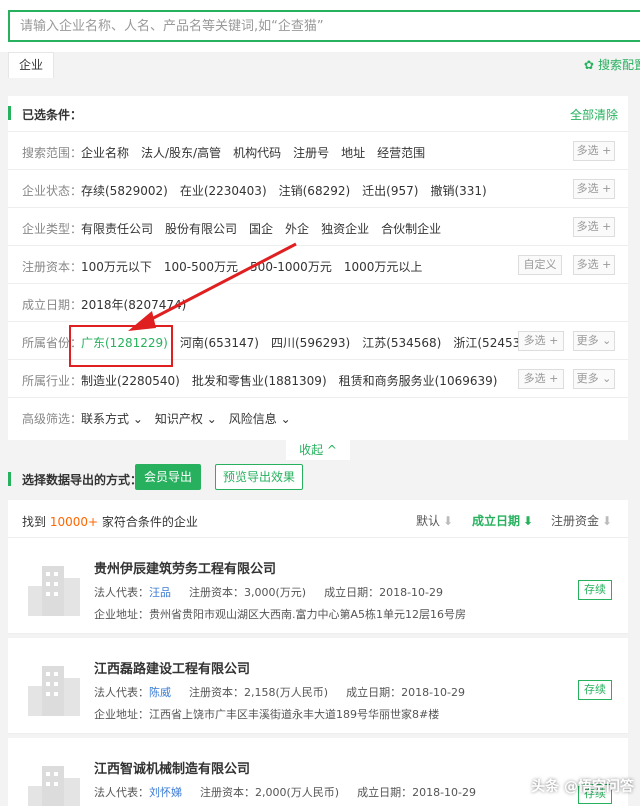  Describe the element at coordinates (165, 792) in the screenshot. I see `legal-person-link: 刘怀娣` at that location.